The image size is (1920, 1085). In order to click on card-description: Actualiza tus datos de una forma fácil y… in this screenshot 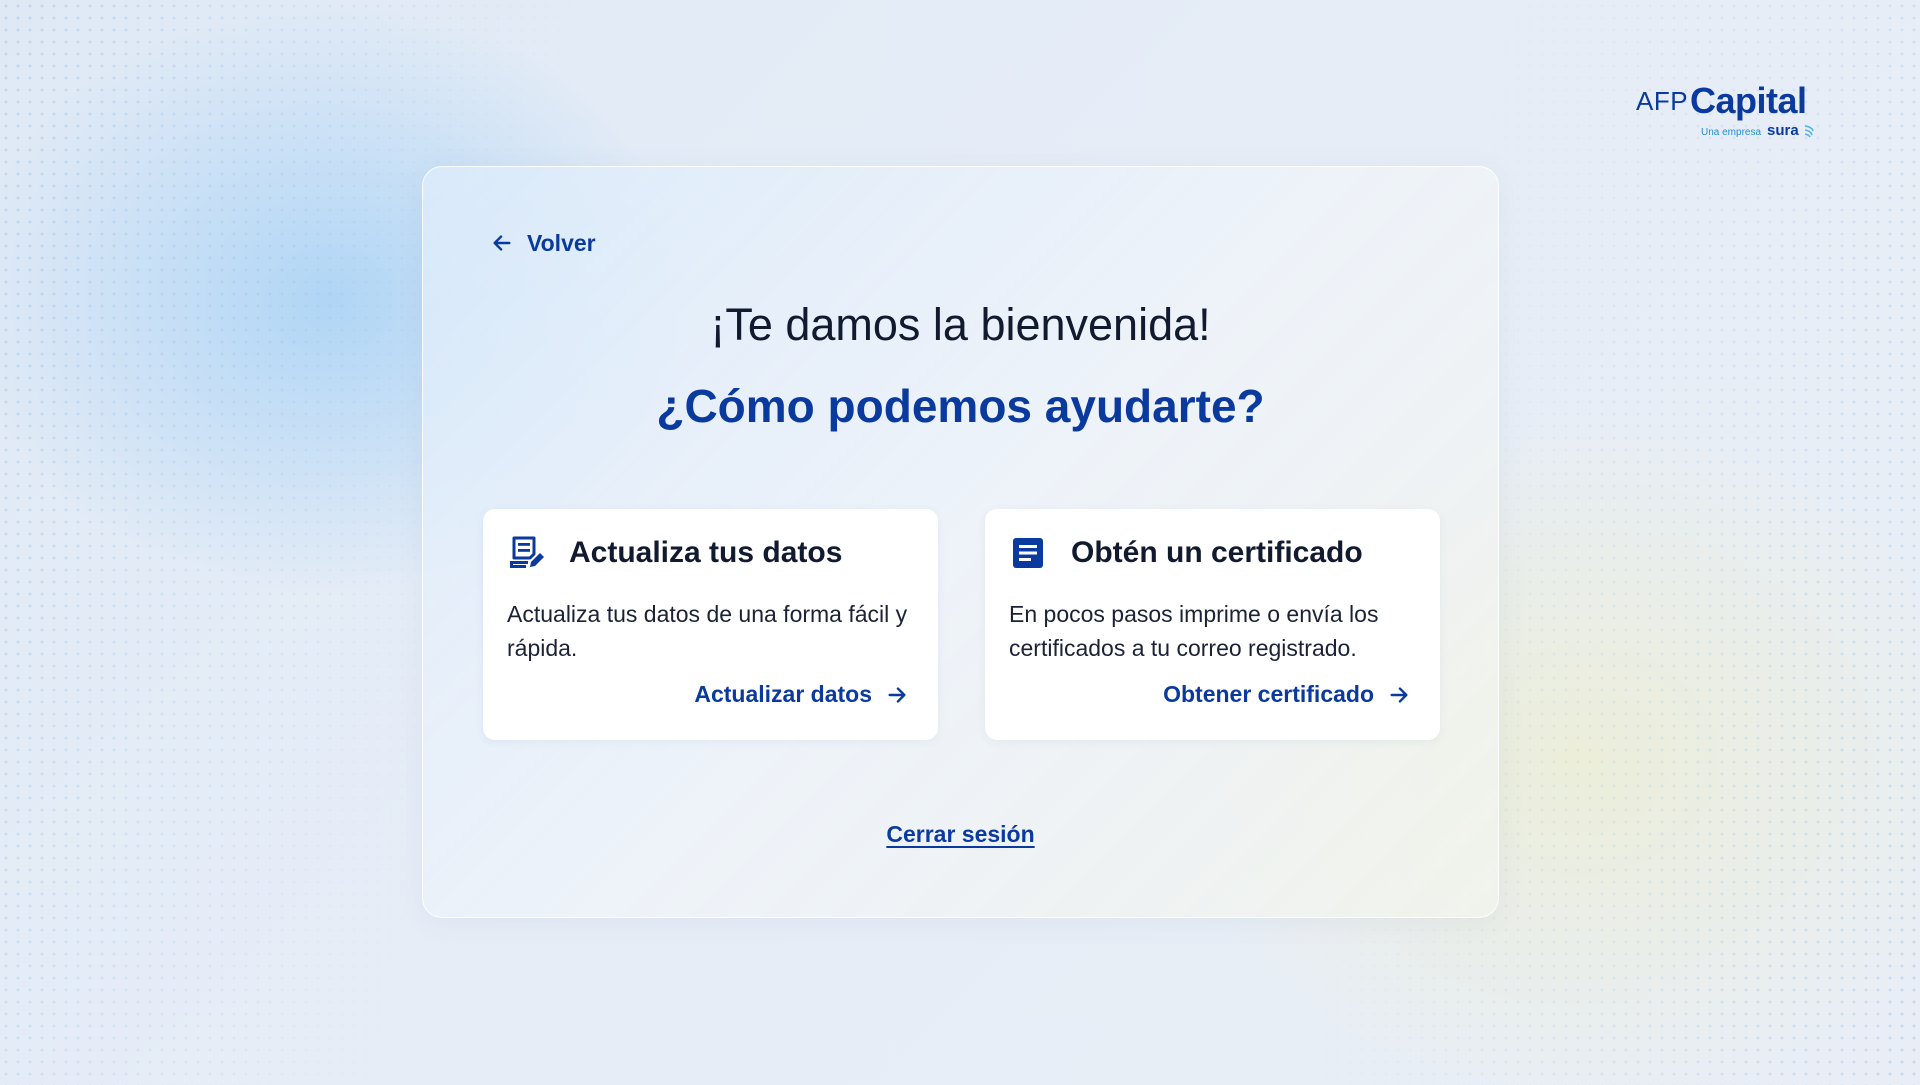, I will do `click(707, 631)`.